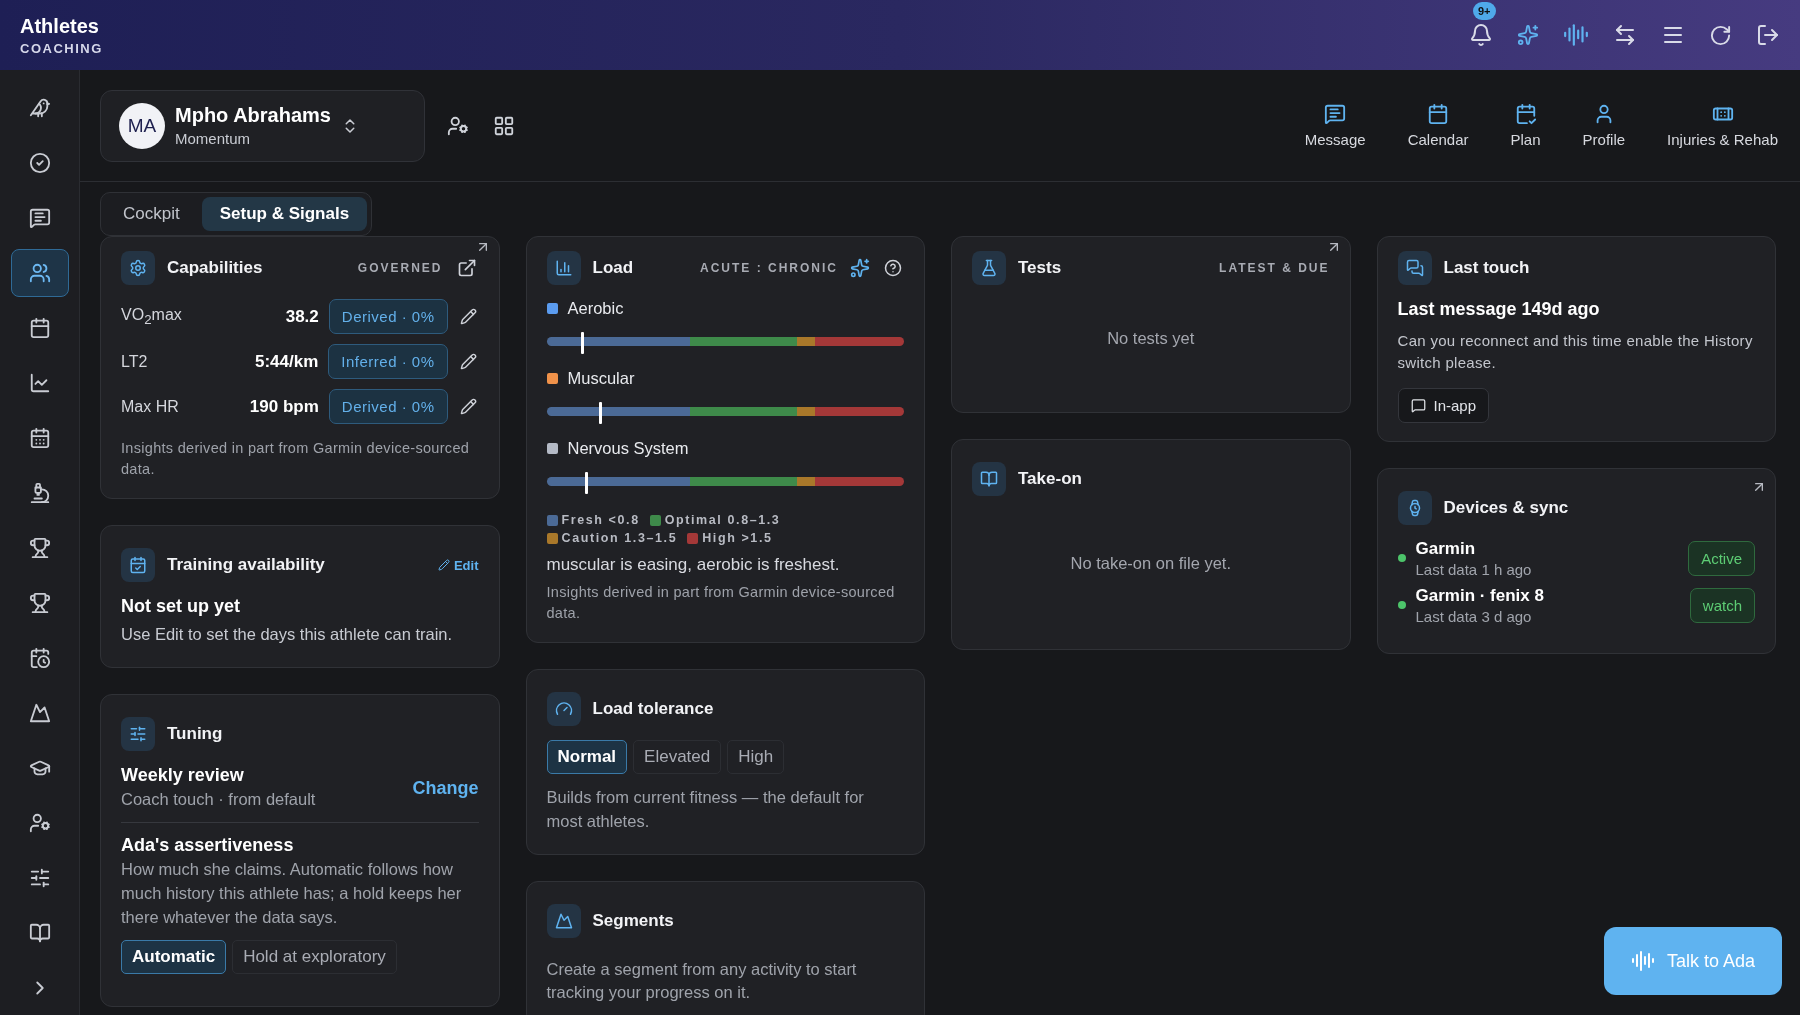  I want to click on card-title: Load, so click(613, 268).